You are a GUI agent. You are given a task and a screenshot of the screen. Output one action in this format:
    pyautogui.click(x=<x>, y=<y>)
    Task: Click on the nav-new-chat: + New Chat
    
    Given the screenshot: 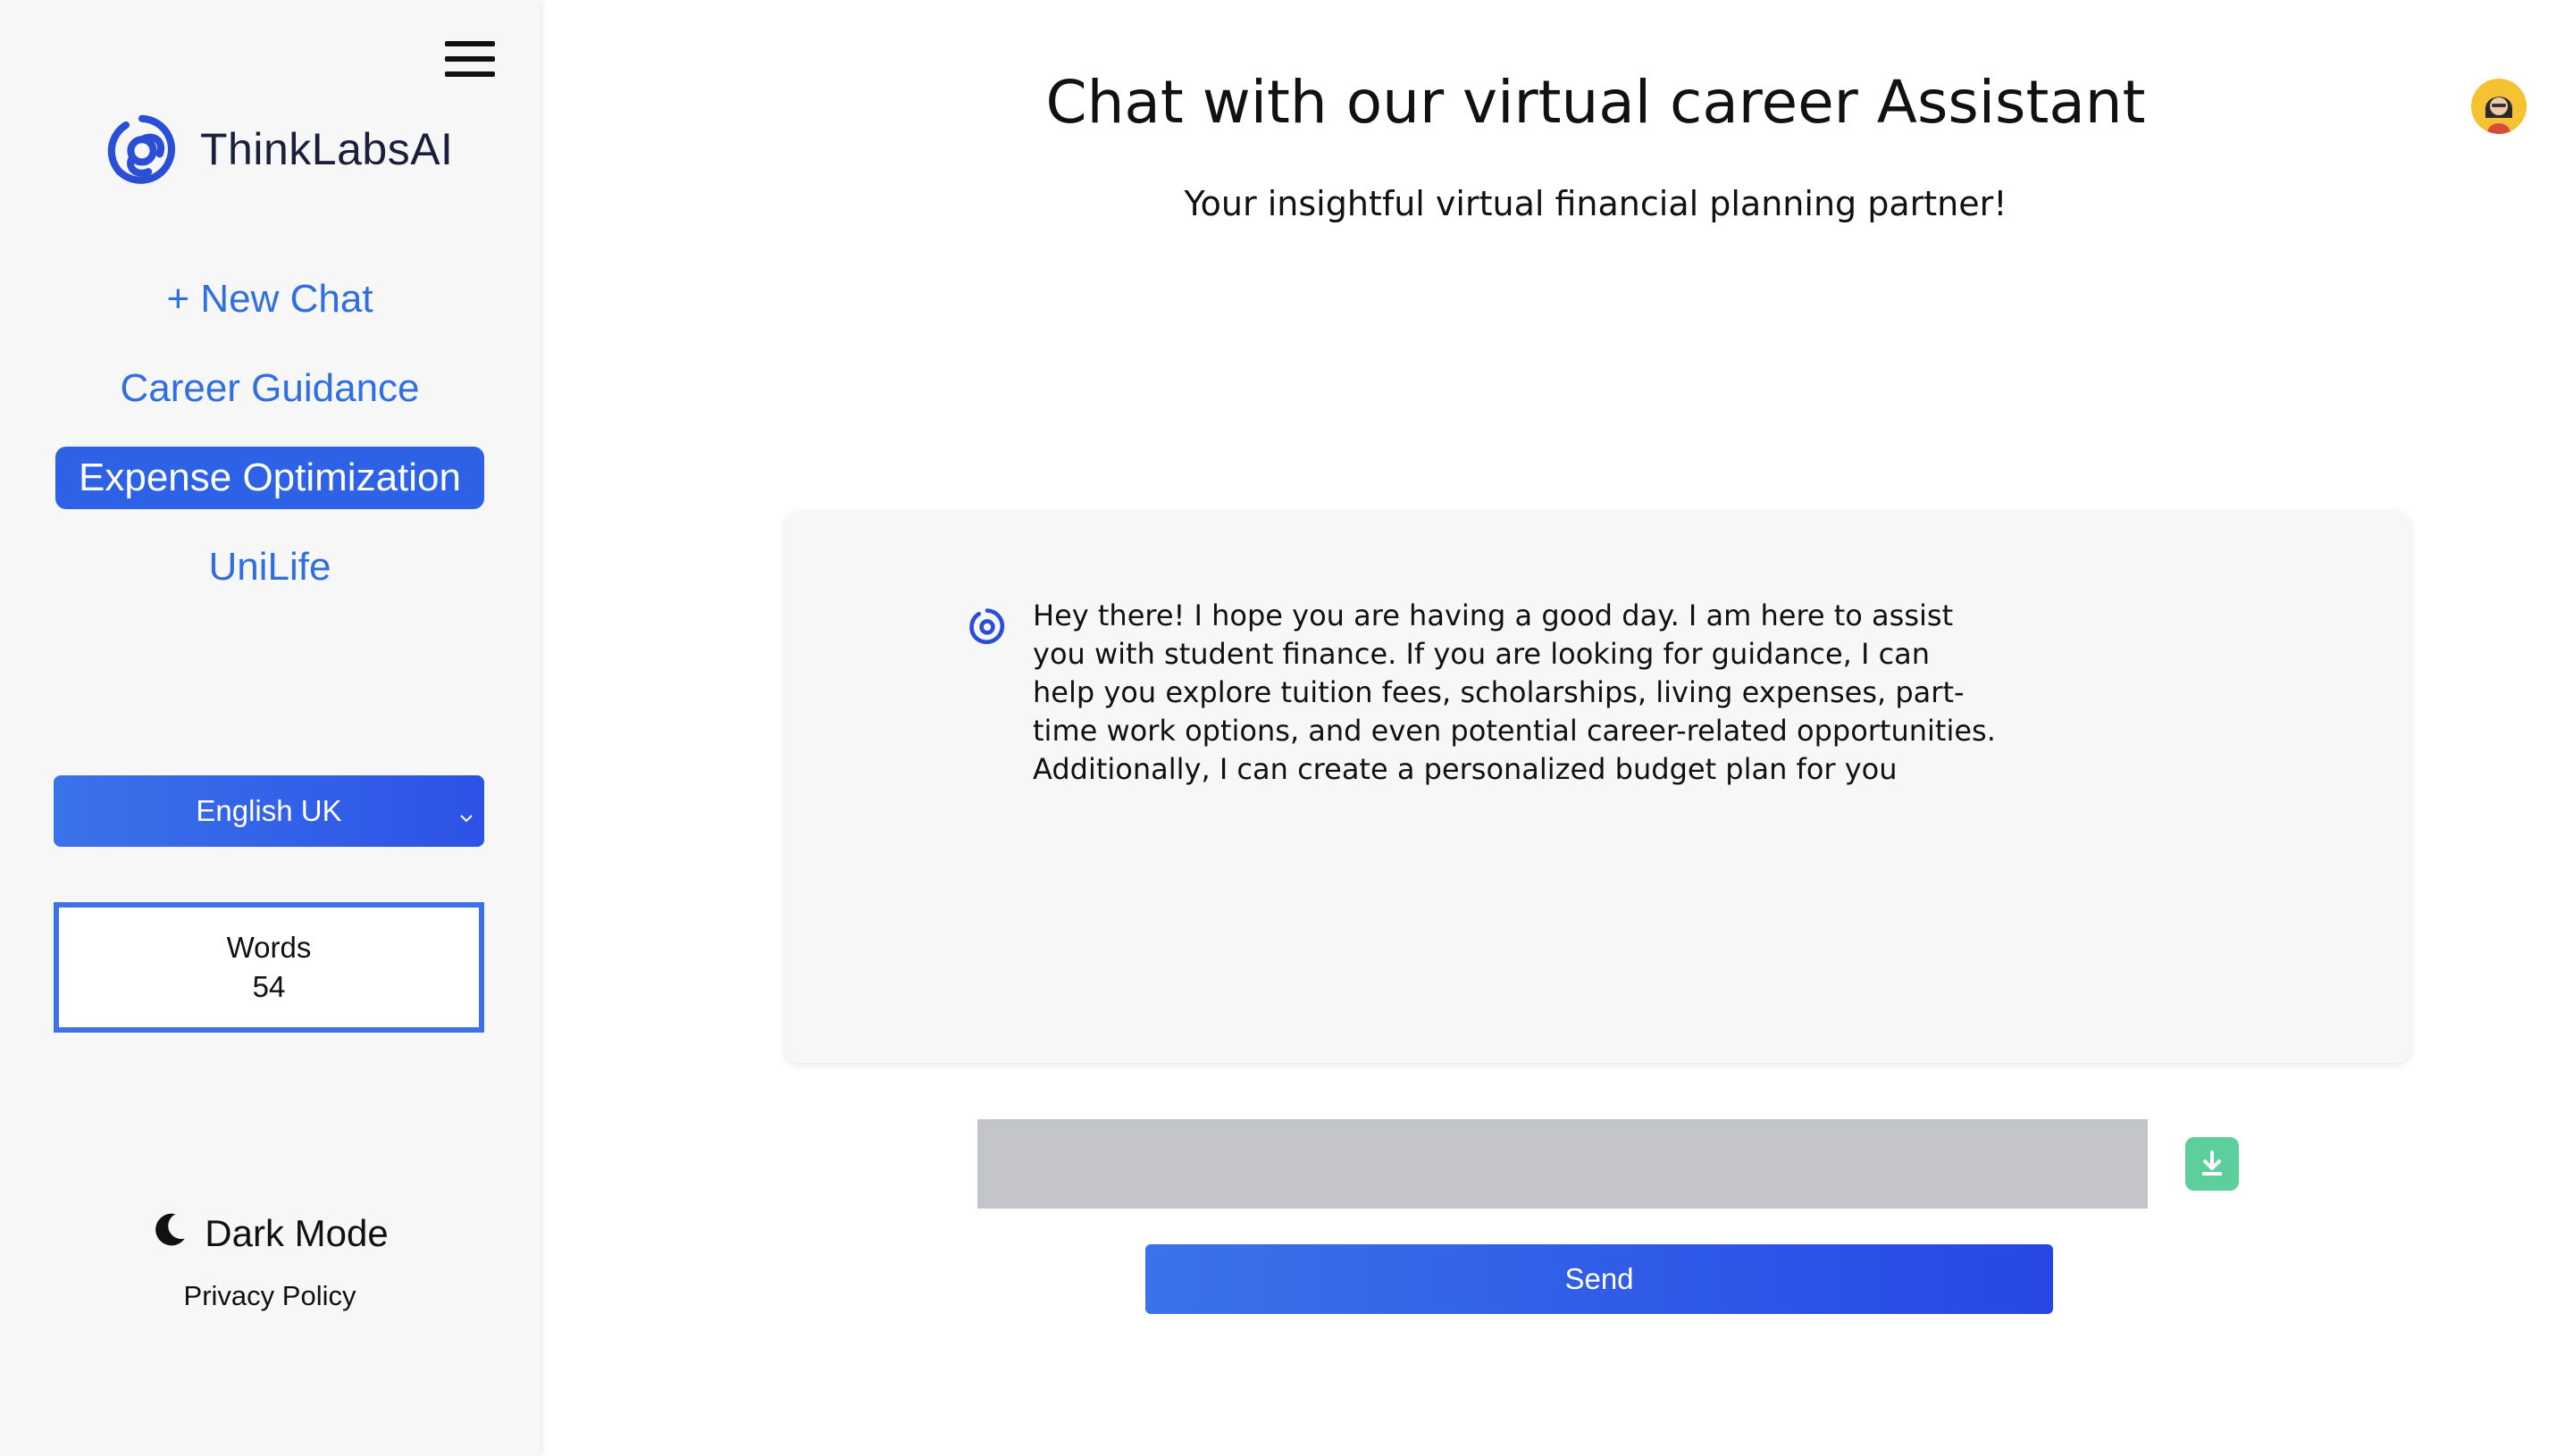 What is the action you would take?
    pyautogui.click(x=269, y=299)
    